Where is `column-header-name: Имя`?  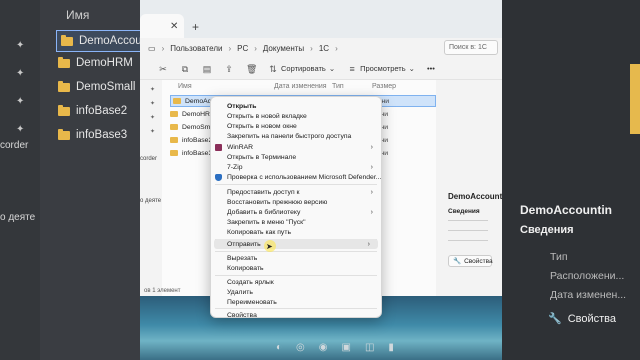
column-header-name: Имя is located at coordinates (185, 86).